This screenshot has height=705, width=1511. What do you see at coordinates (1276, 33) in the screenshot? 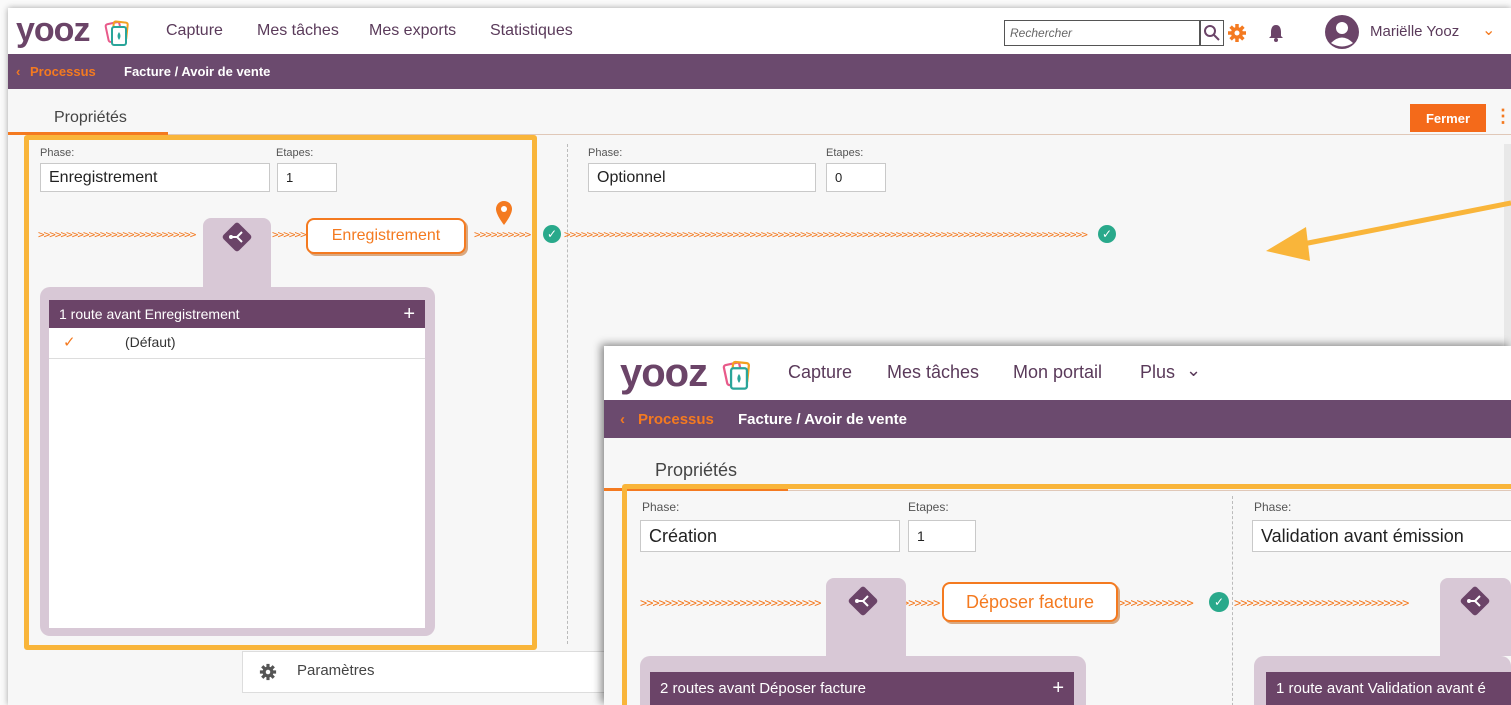
I see `bell-icon` at bounding box center [1276, 33].